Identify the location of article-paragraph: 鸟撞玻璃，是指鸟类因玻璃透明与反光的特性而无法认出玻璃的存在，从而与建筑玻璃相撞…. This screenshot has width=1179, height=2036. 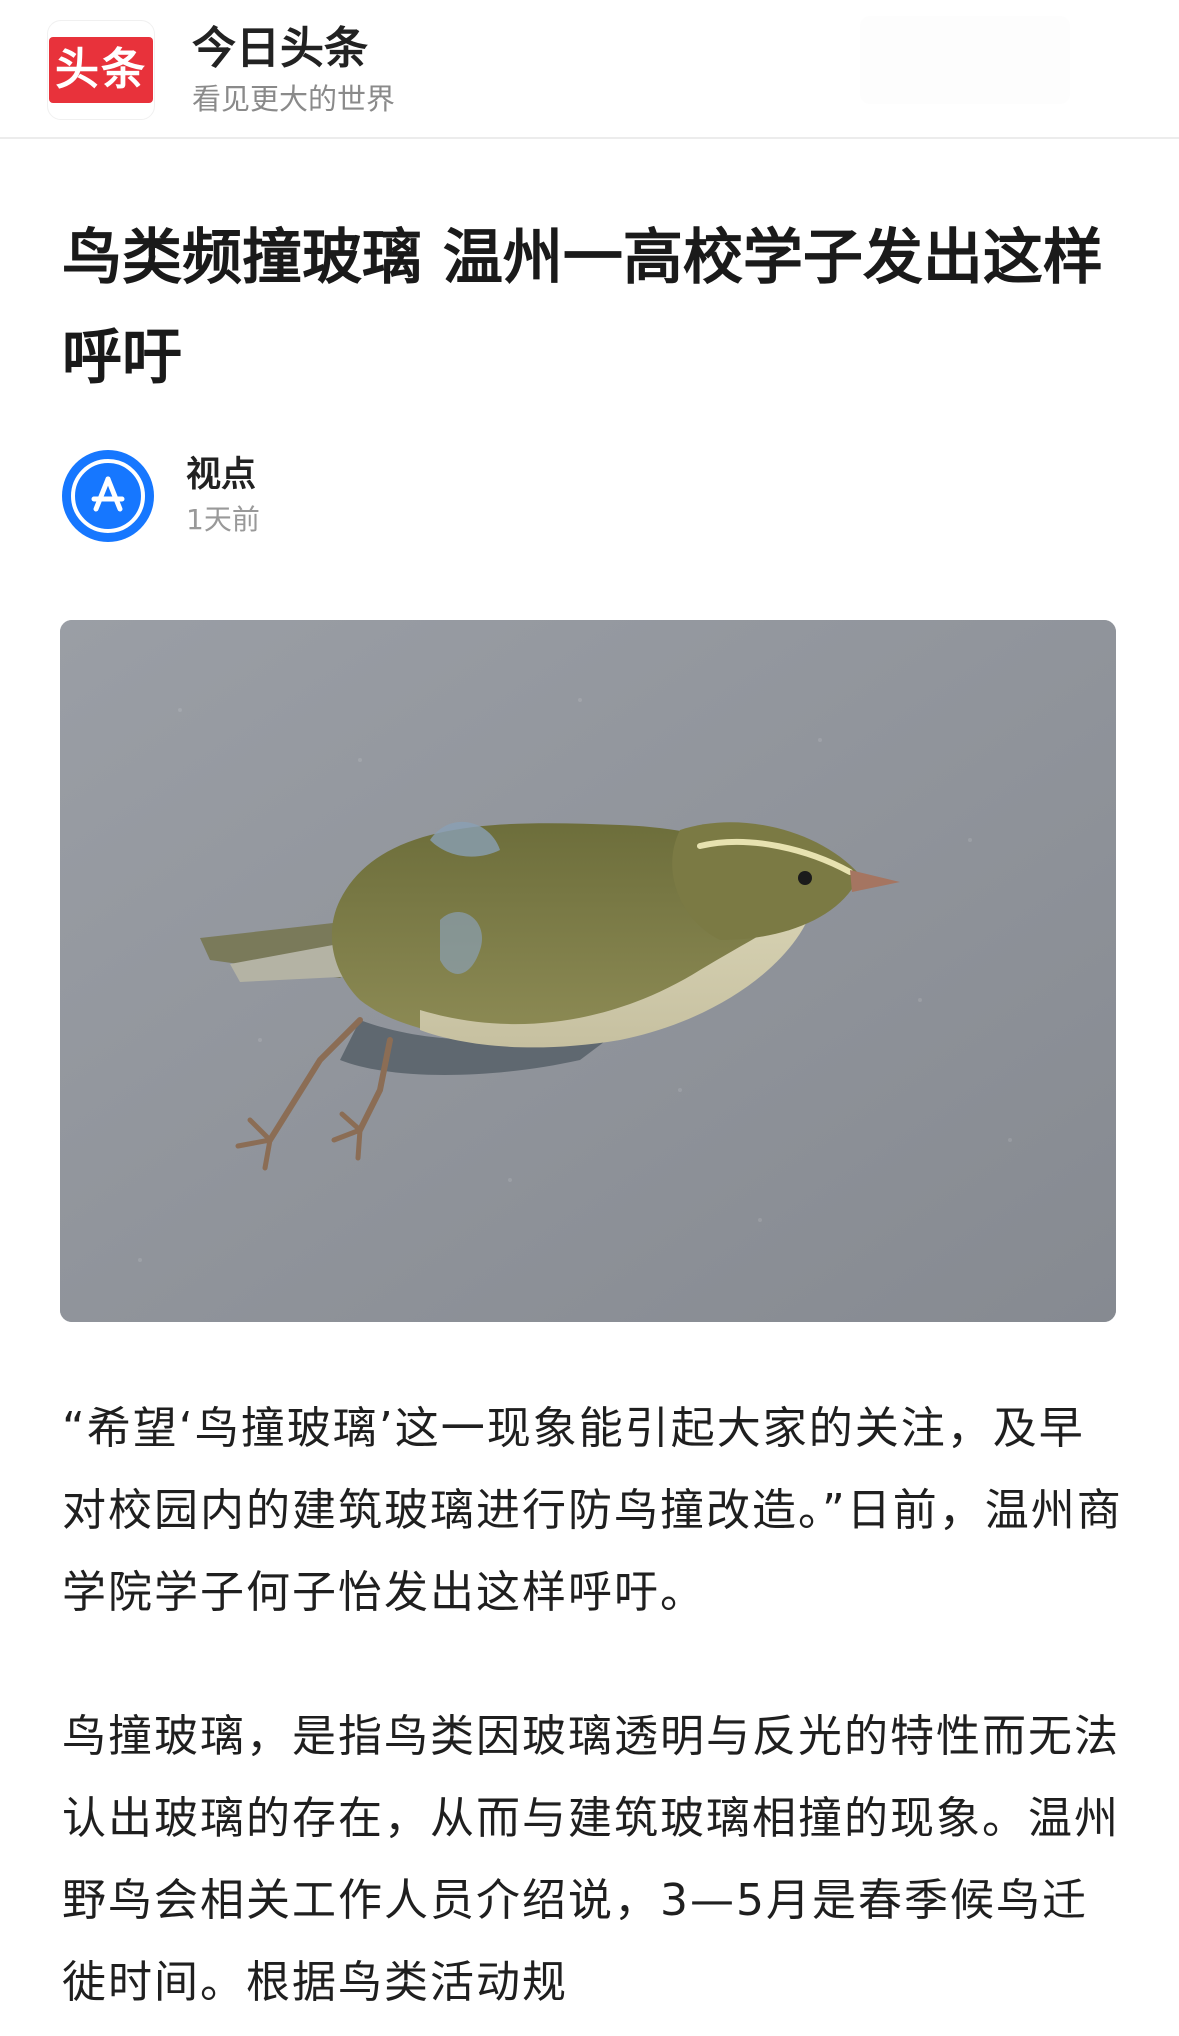
(591, 1859).